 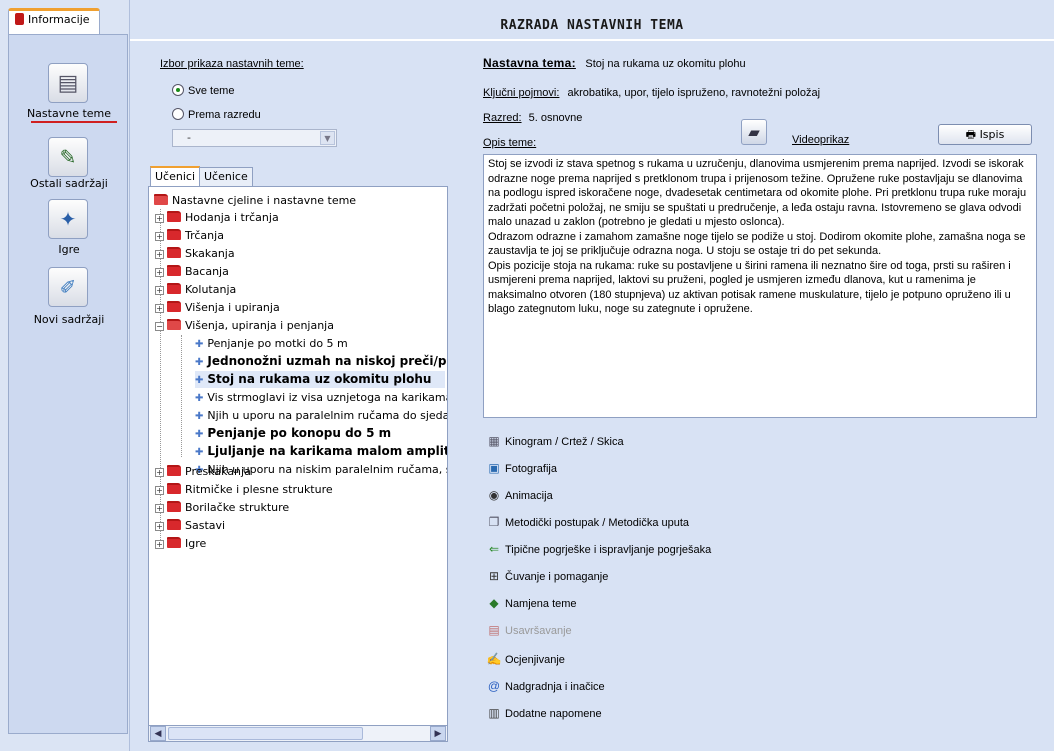 What do you see at coordinates (180, 543) in the screenshot?
I see `tree-group: + Igre` at bounding box center [180, 543].